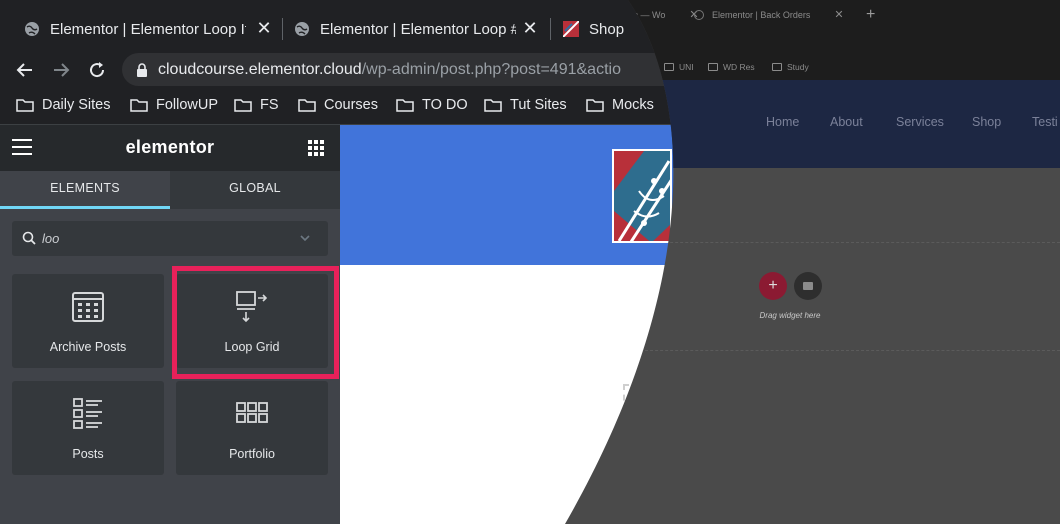 The image size is (1060, 524). I want to click on reload-icon, so click(97, 70).